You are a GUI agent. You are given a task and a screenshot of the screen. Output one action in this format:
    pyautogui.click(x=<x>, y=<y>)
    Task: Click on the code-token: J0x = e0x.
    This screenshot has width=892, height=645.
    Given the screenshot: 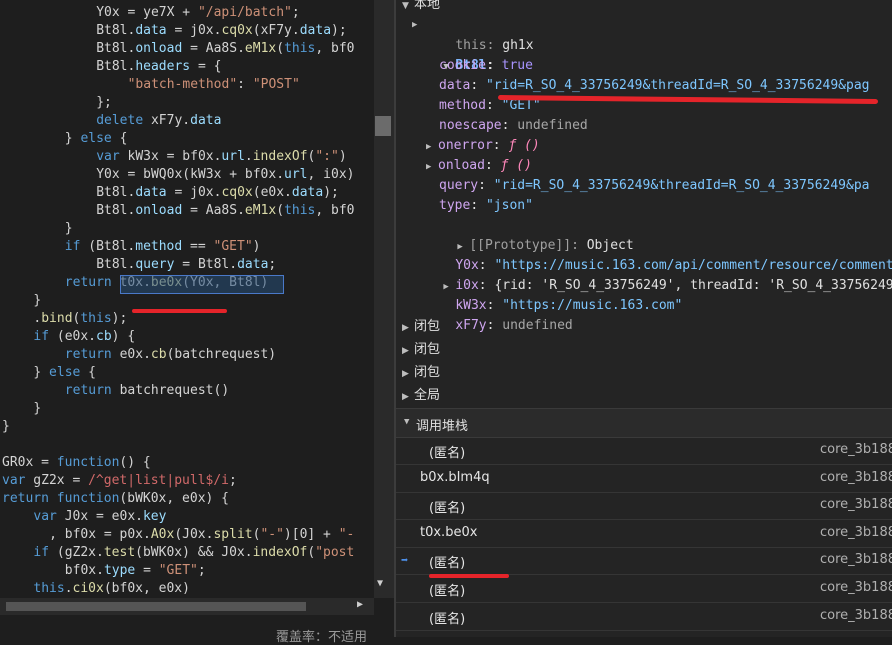 What is the action you would take?
    pyautogui.click(x=99, y=516)
    